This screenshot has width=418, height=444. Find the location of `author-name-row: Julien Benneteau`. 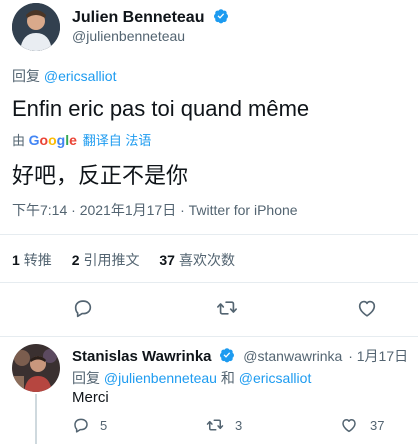

author-name-row: Julien Benneteau is located at coordinates (150, 18).